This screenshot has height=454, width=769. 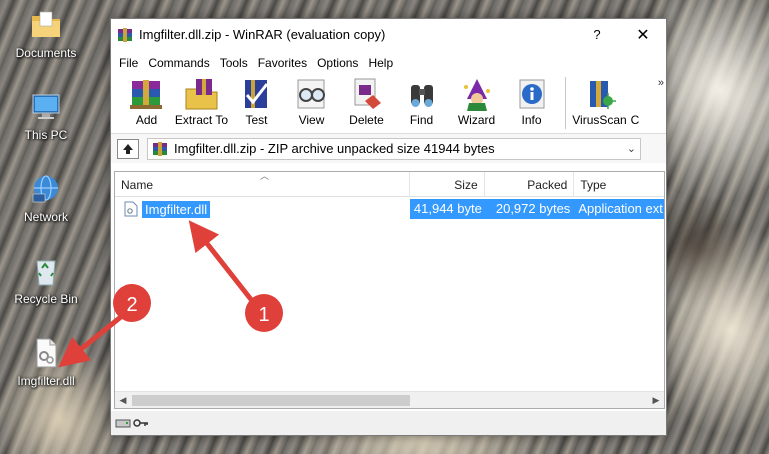 I want to click on wizard-icon, so click(x=476, y=95).